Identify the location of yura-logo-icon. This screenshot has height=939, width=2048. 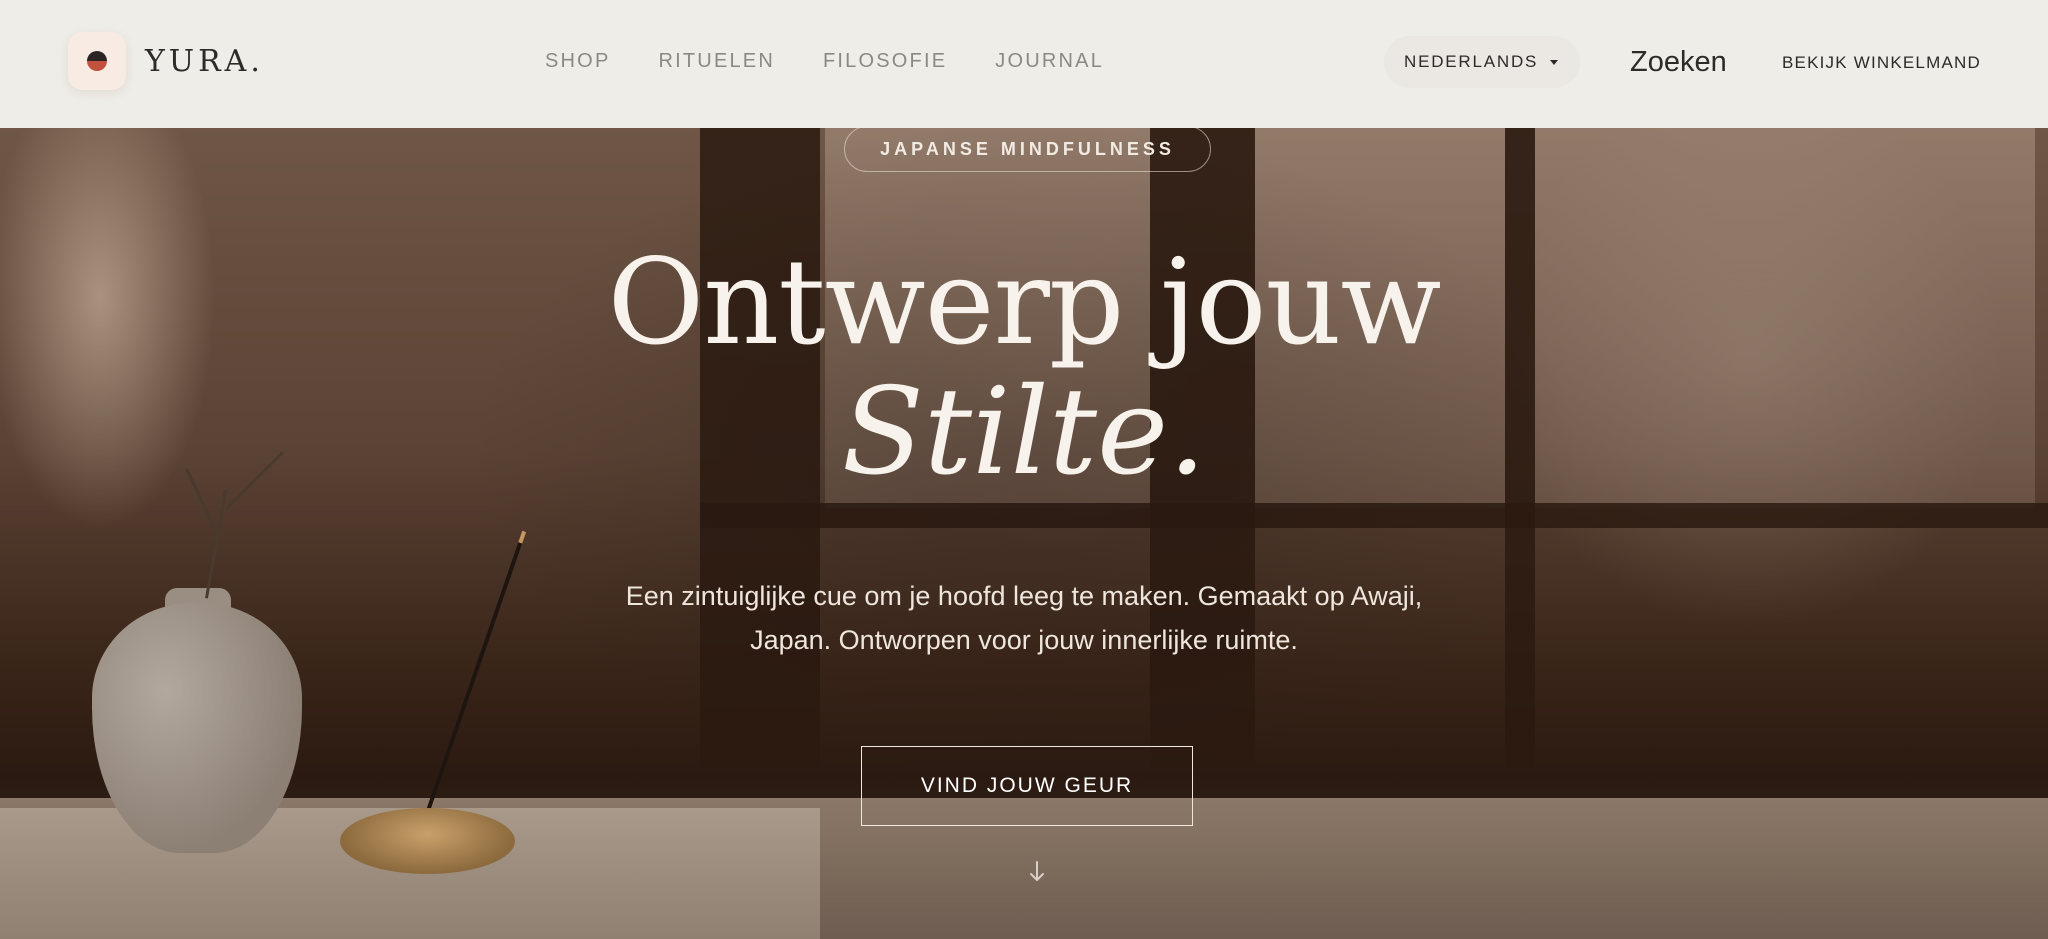
(97, 61).